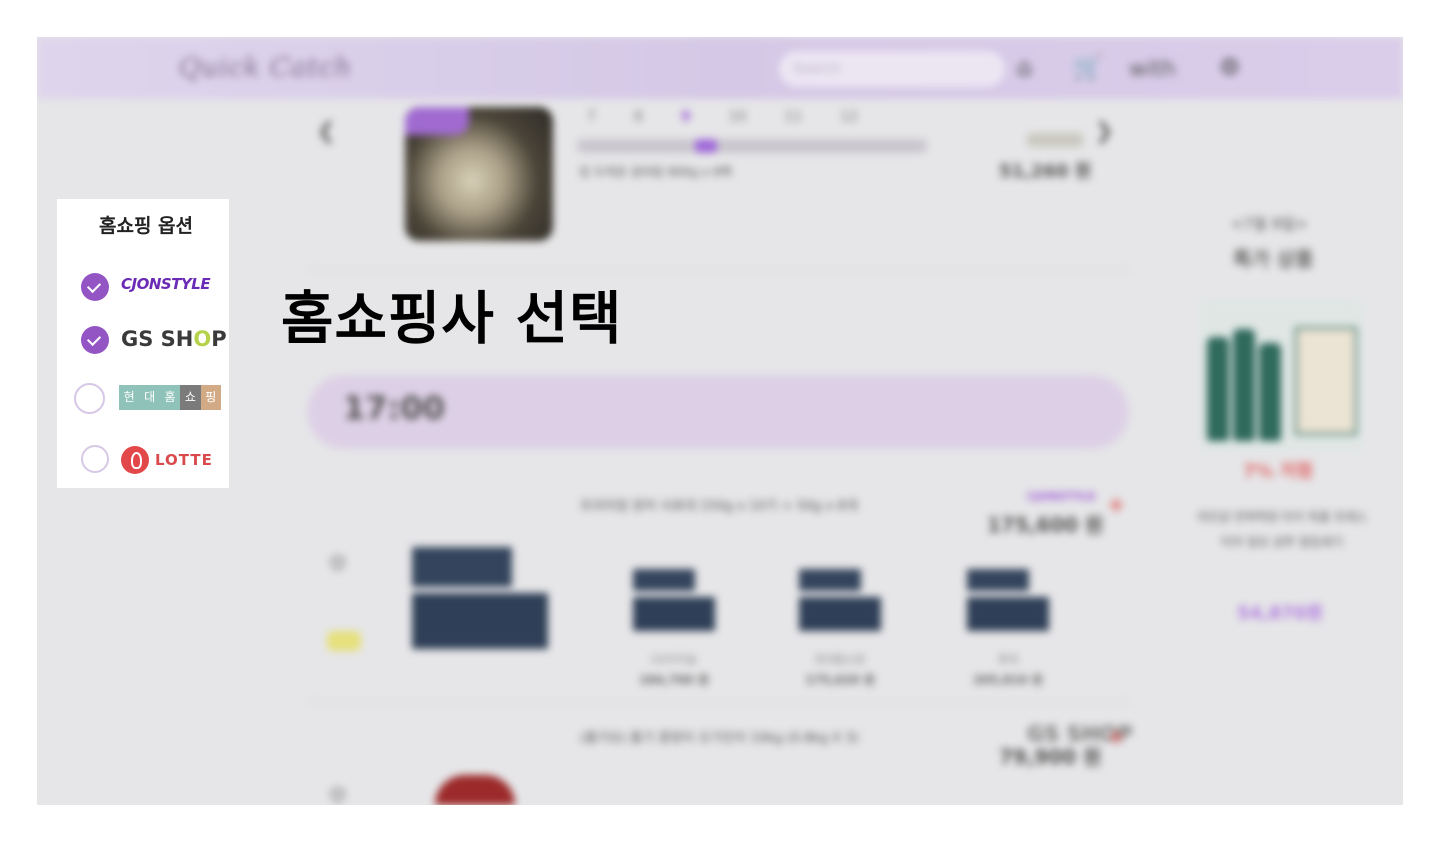 This screenshot has height=842, width=1440. Describe the element at coordinates (892, 69) in the screenshot. I see `search-input: Search` at that location.